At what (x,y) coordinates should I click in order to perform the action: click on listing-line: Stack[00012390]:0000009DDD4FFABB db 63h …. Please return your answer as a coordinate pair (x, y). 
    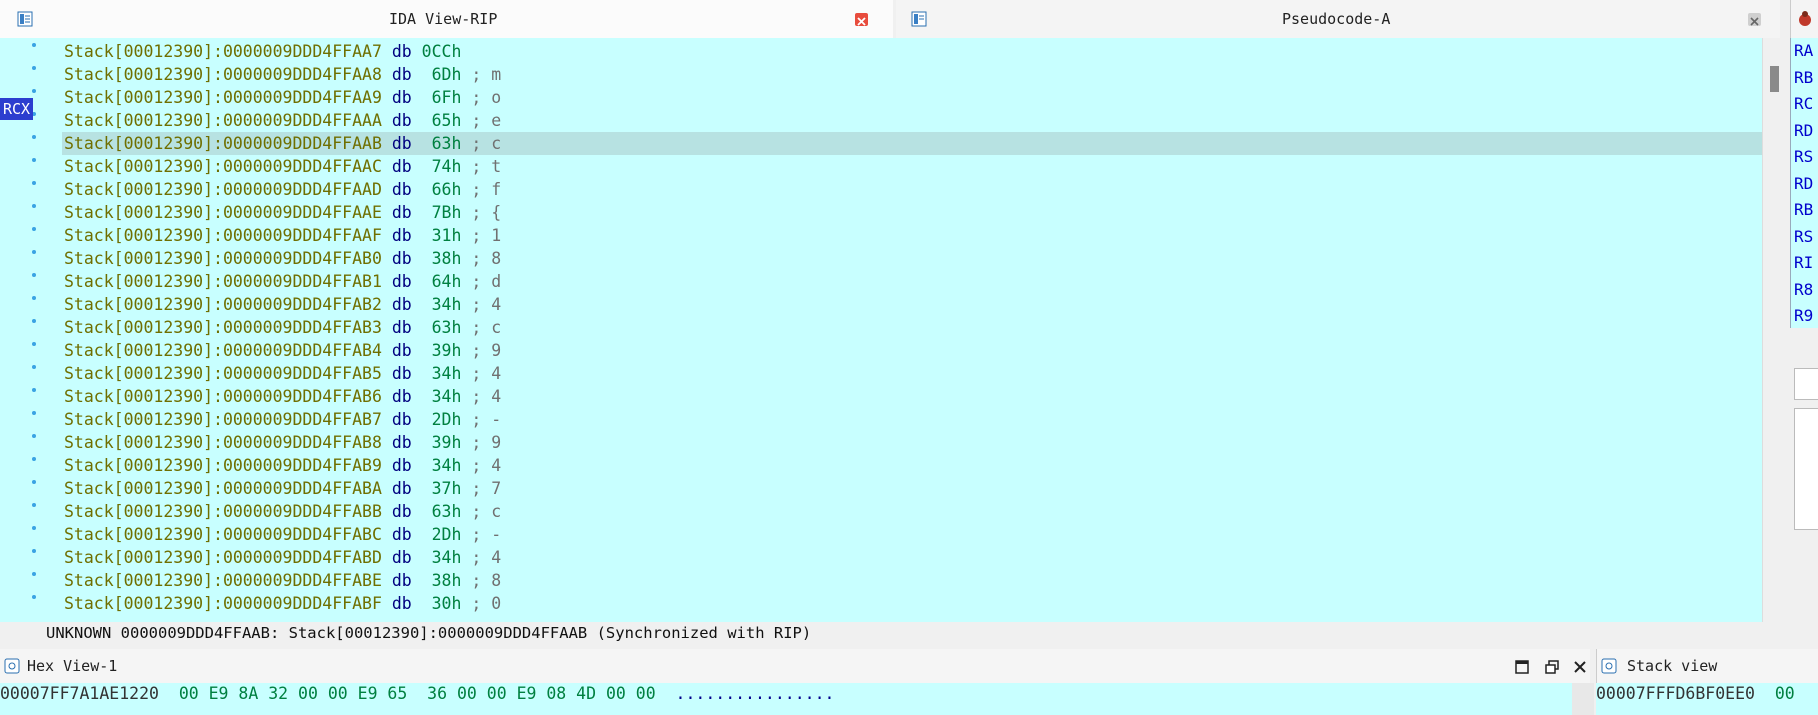
    Looking at the image, I should click on (914, 511).